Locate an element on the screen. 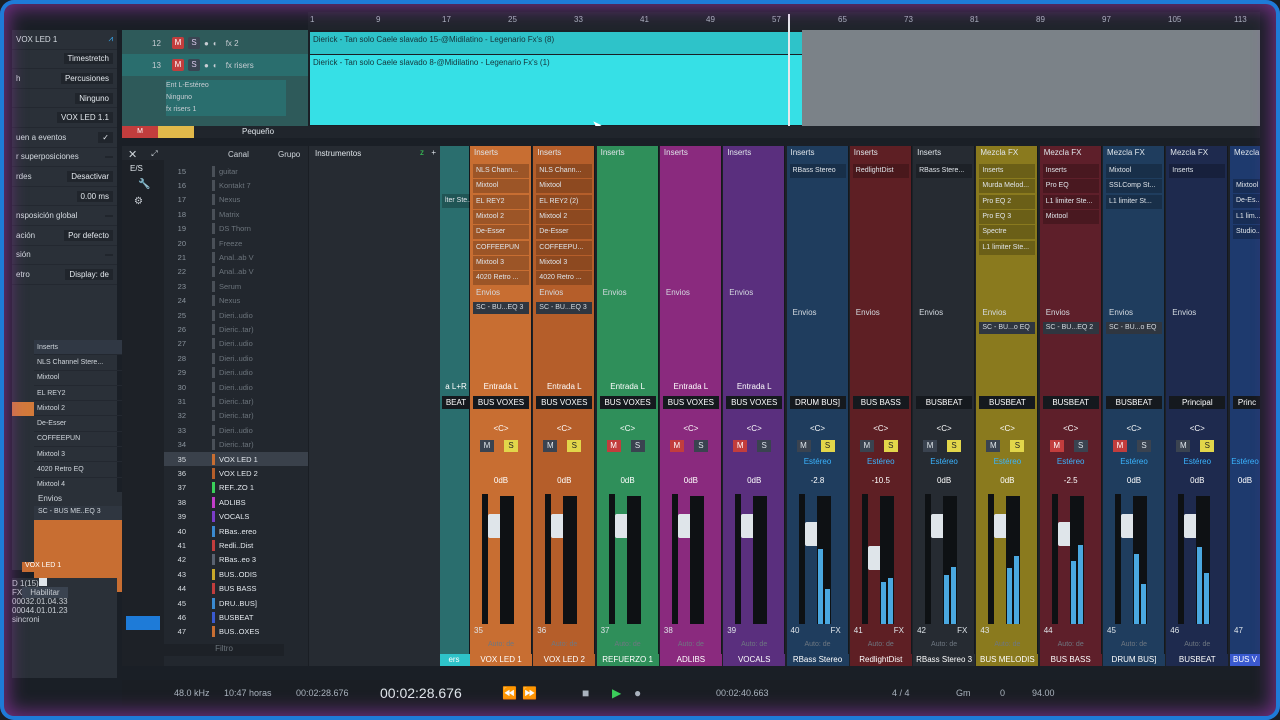 Image resolution: width=1280 pixels, height=720 pixels. stop-icon: ■ is located at coordinates (585, 693).